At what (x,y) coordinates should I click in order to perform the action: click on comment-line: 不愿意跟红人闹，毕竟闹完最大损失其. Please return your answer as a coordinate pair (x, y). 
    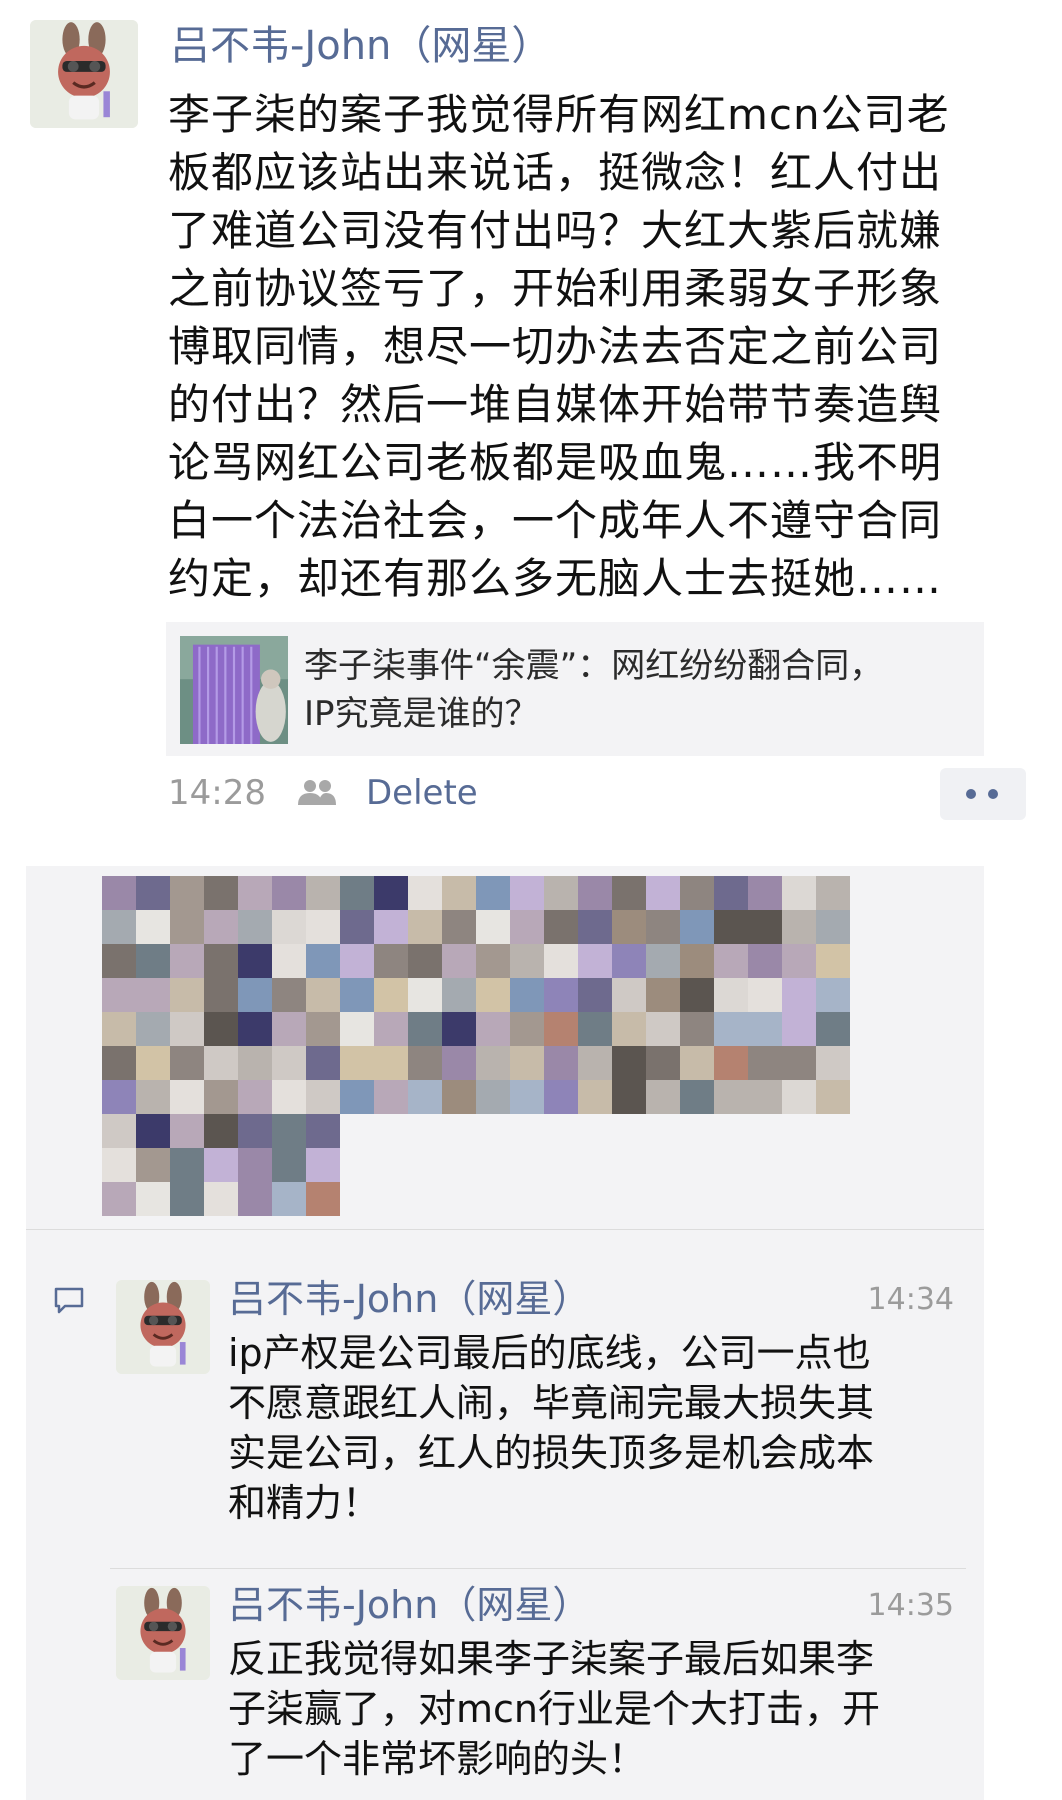
    Looking at the image, I should click on (551, 1403).